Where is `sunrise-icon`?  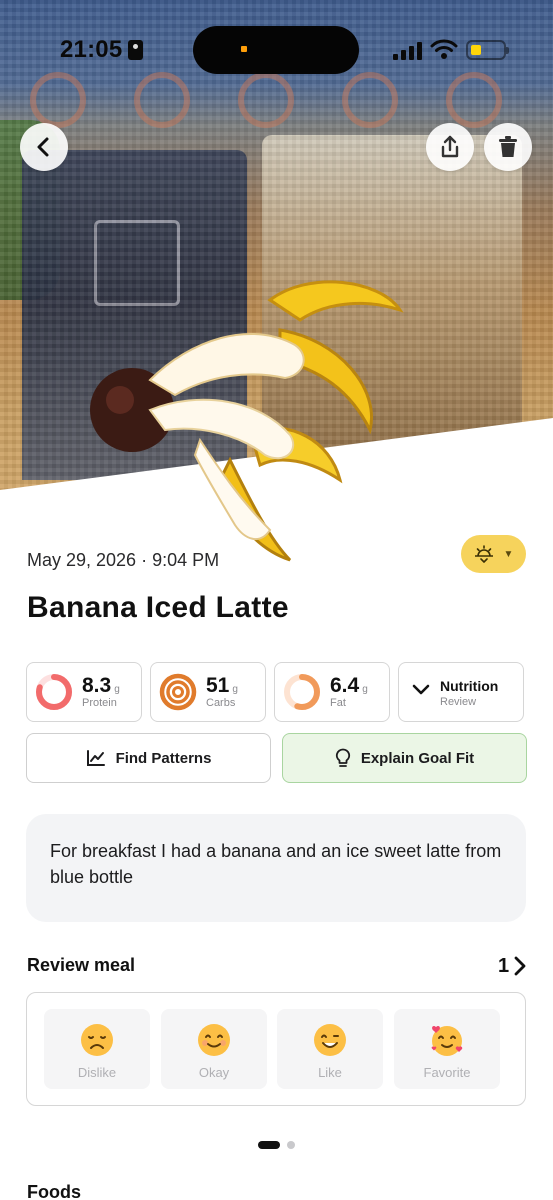
sunrise-icon is located at coordinates (483, 554).